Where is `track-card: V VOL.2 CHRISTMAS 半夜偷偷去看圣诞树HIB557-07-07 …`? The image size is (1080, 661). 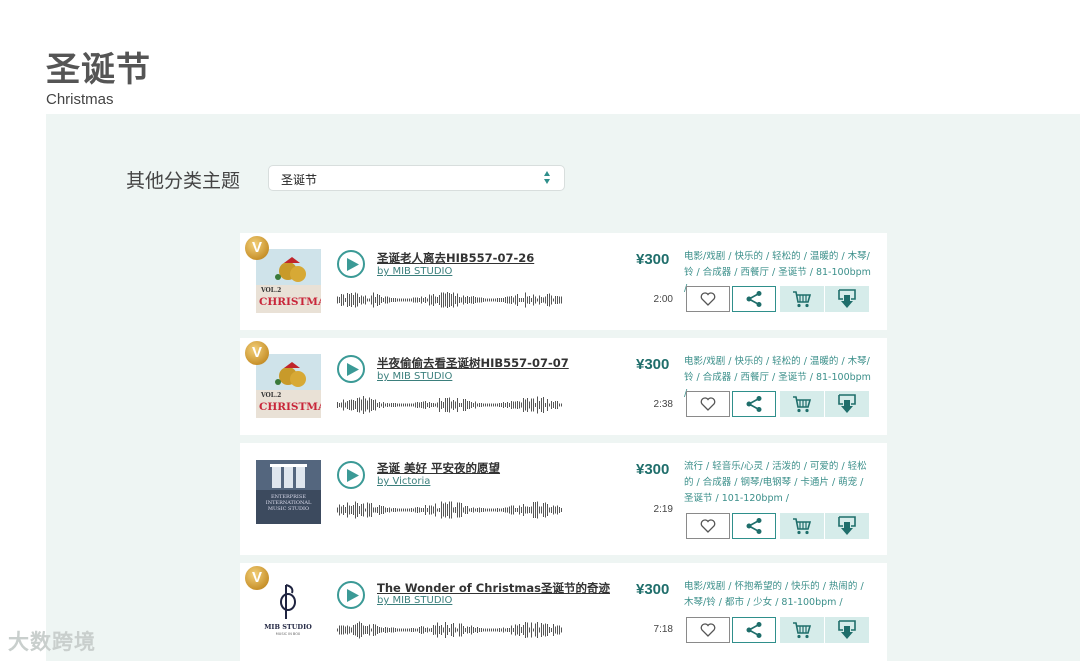
track-card: V VOL.2 CHRISTMAS 半夜偷偷去看圣诞树HIB557-07-07 … is located at coordinates (563, 386).